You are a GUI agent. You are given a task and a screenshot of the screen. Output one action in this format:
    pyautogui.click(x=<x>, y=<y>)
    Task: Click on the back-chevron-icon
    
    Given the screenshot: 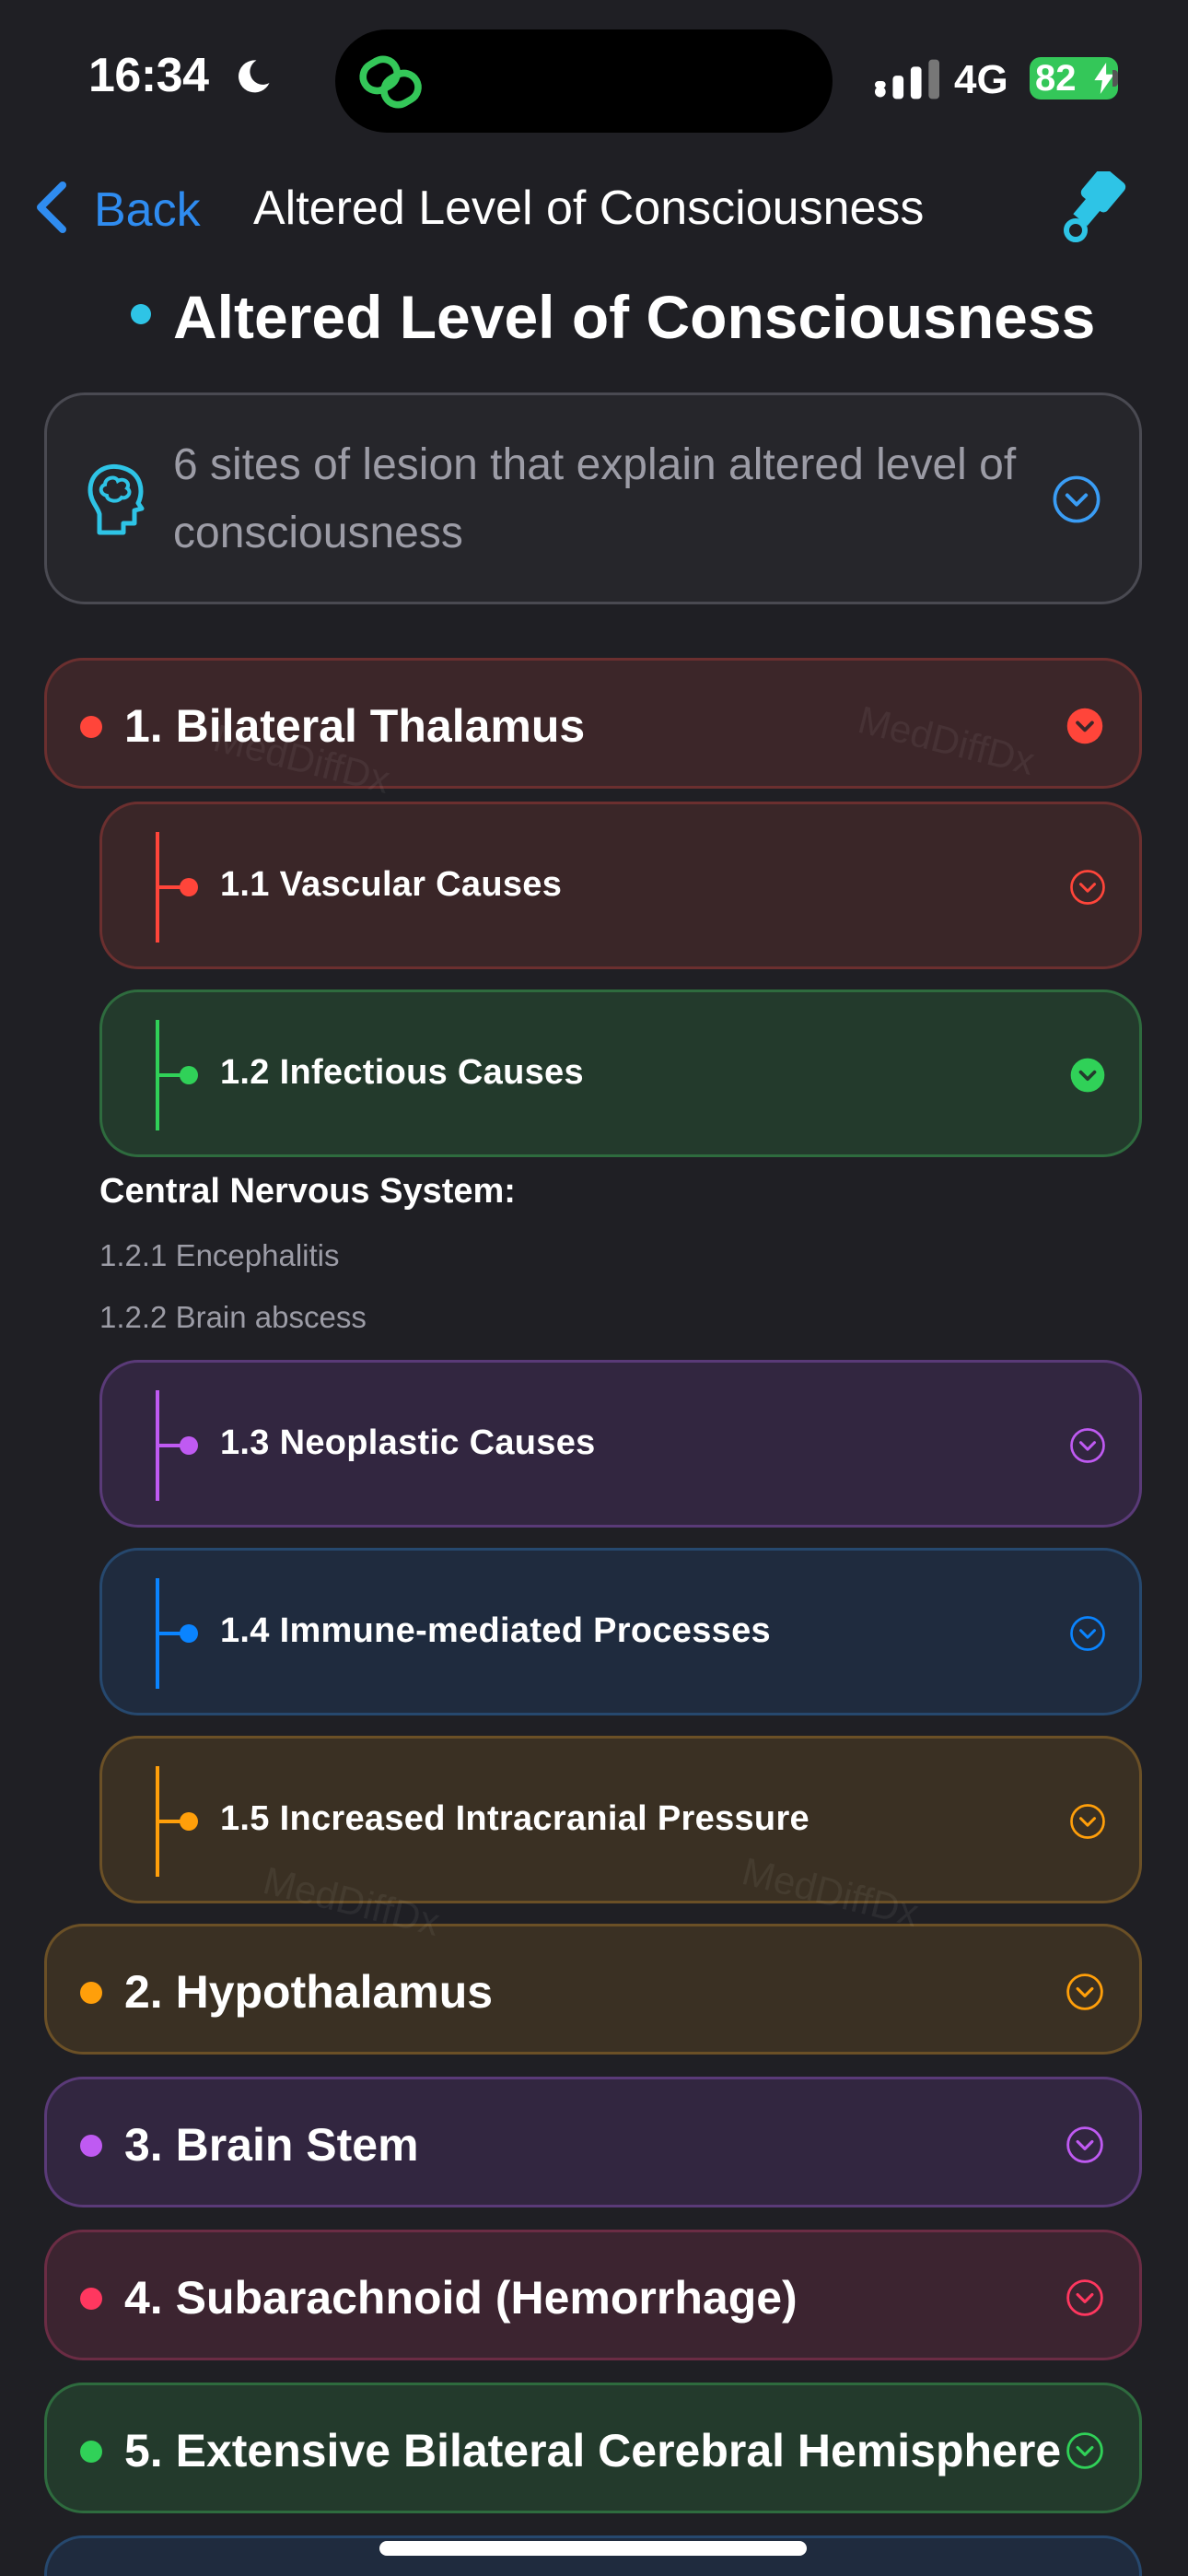 What is the action you would take?
    pyautogui.click(x=51, y=207)
    